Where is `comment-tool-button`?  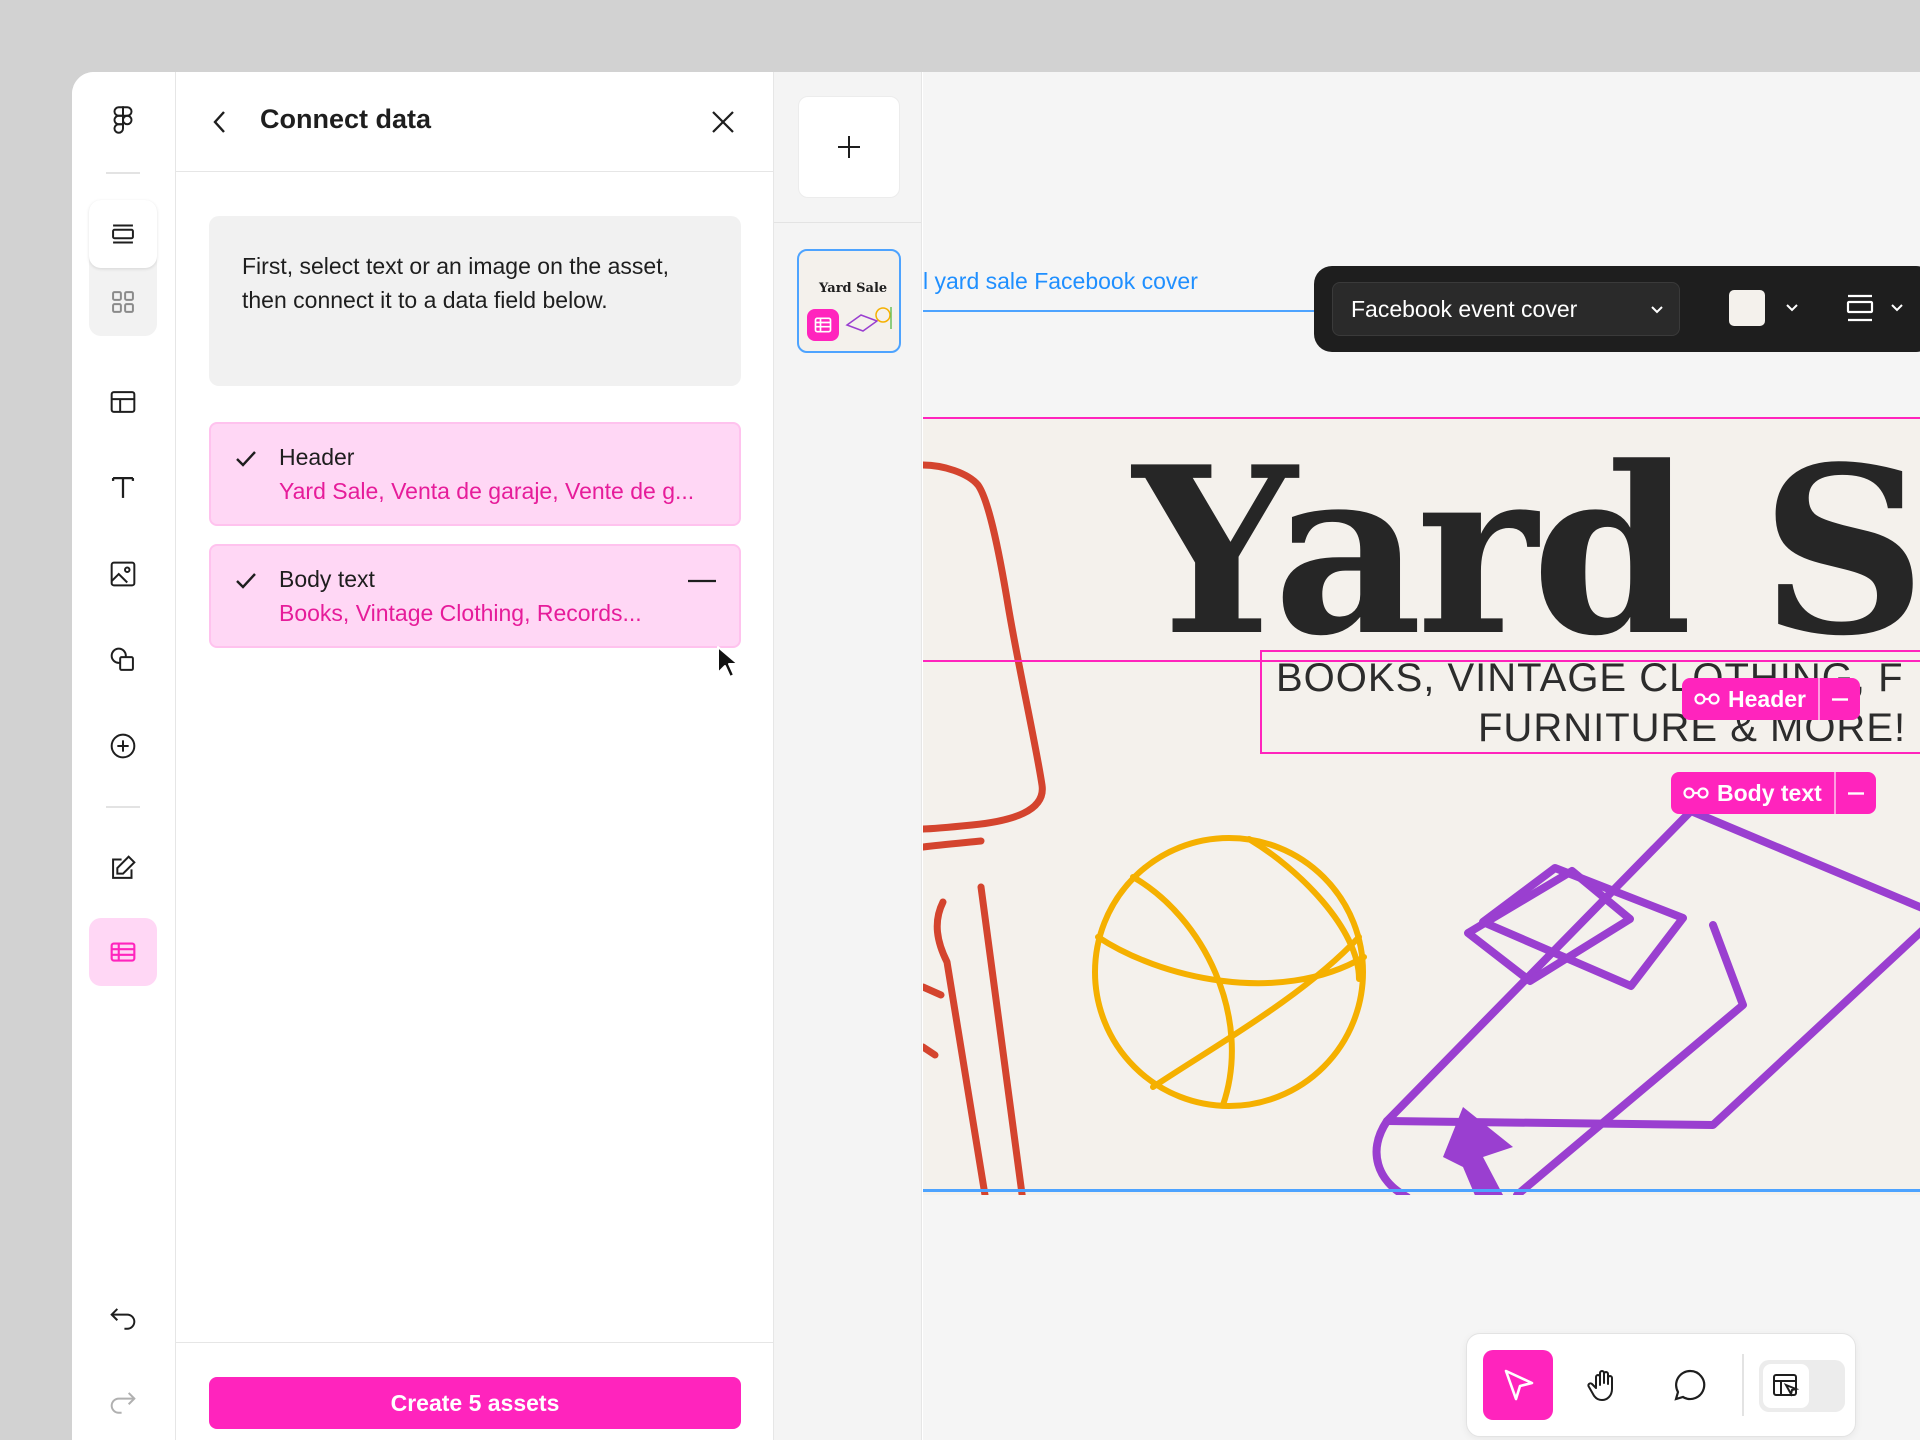 comment-tool-button is located at coordinates (1690, 1385).